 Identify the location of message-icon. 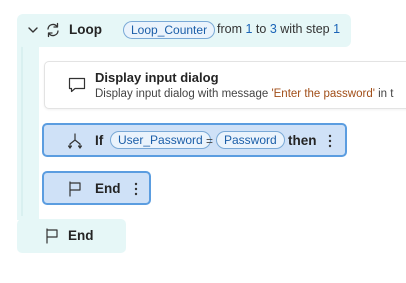
(77, 85).